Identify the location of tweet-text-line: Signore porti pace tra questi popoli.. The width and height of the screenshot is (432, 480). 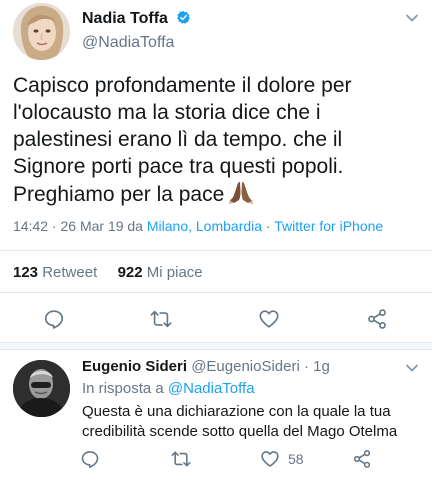
(178, 166).